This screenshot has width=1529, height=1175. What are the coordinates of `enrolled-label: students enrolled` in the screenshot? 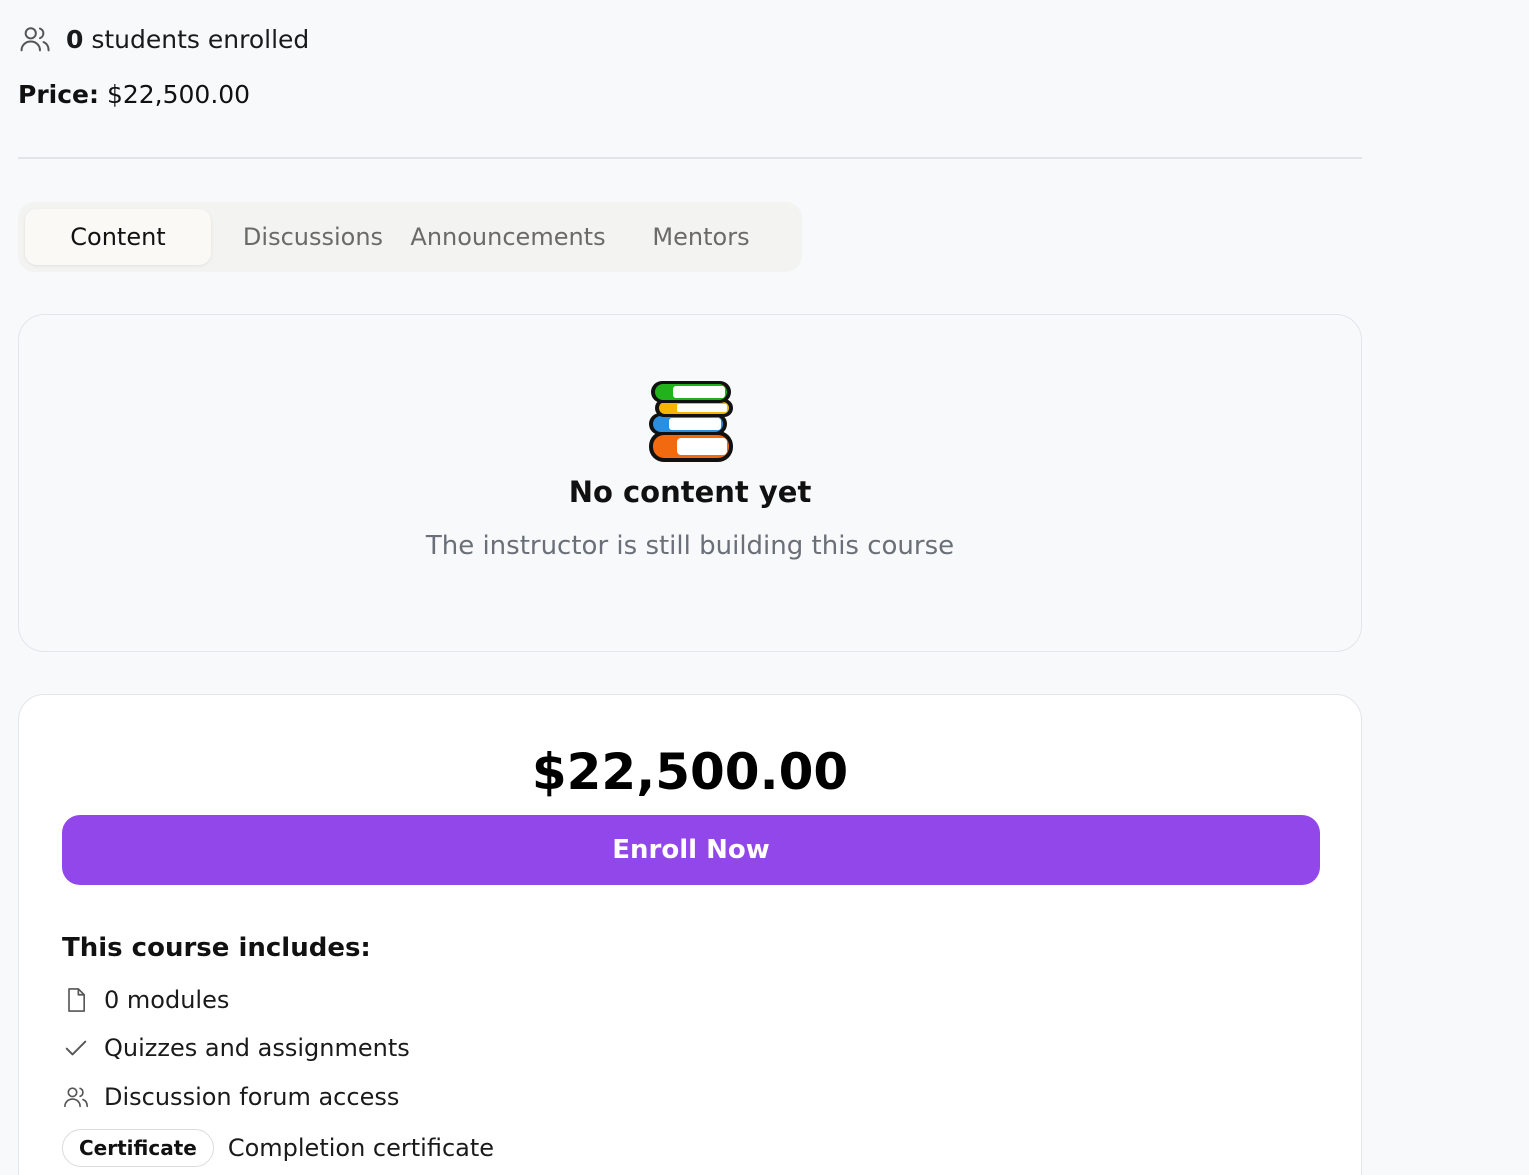 It's located at (200, 39).